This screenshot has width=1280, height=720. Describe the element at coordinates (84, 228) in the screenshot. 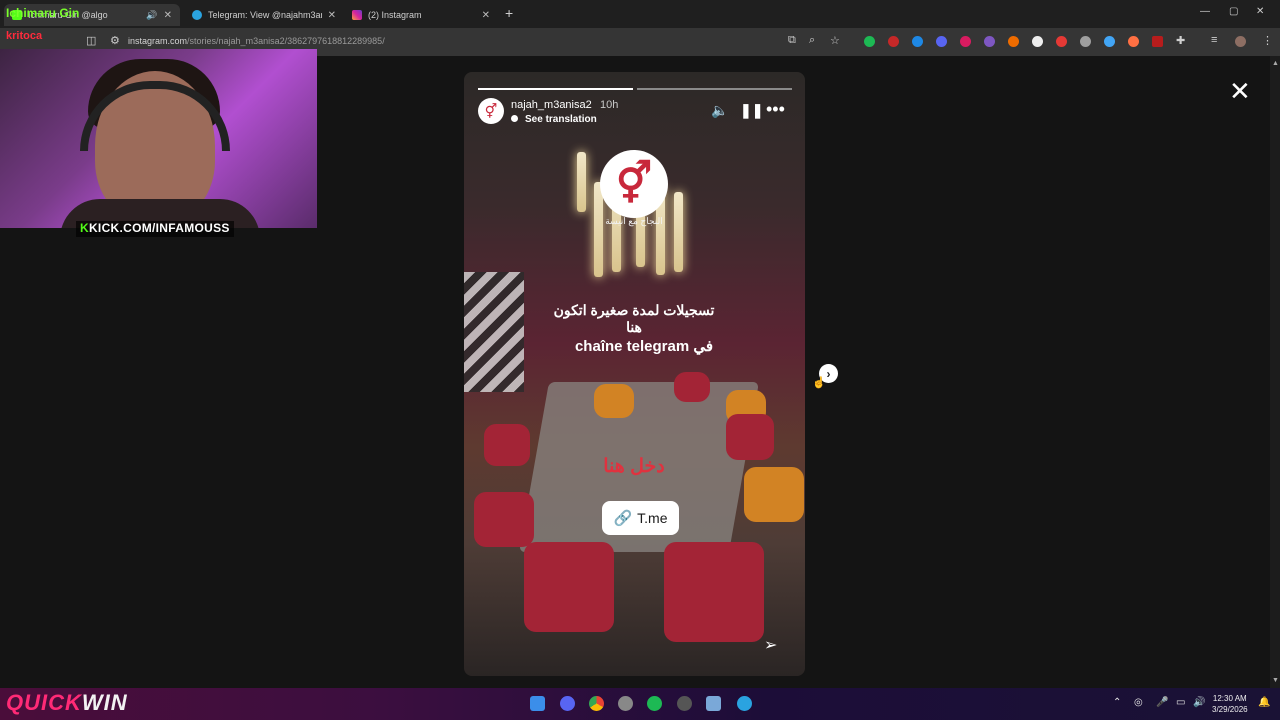

I see `kick-logo: K` at that location.